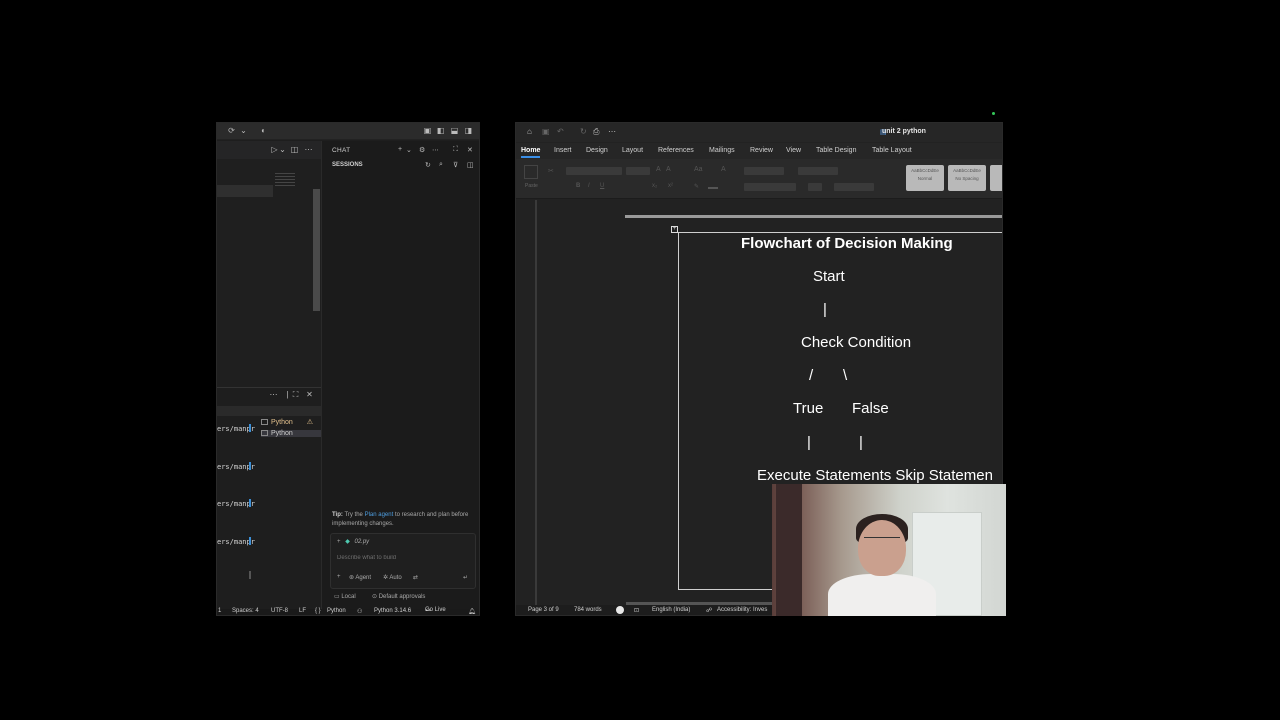 The image size is (1280, 720). I want to click on status-encoding: UTF-8, so click(279, 611).